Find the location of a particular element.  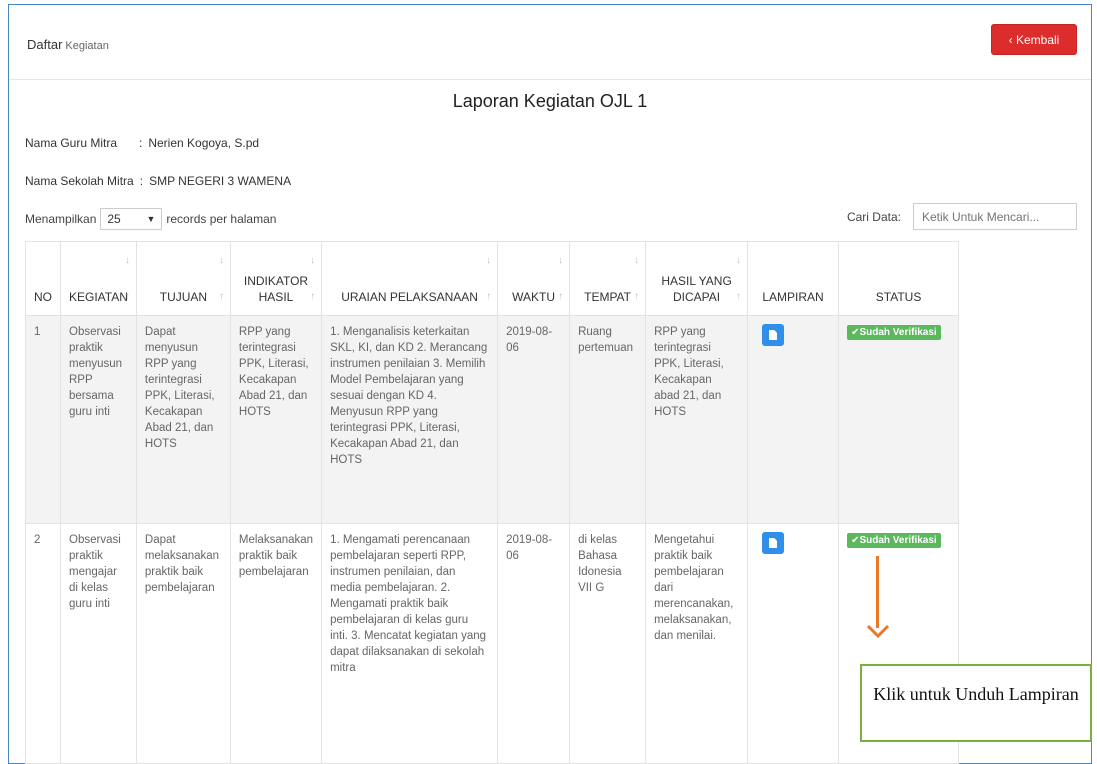

col-tujuan-label: TUJUAN is located at coordinates (183, 297).